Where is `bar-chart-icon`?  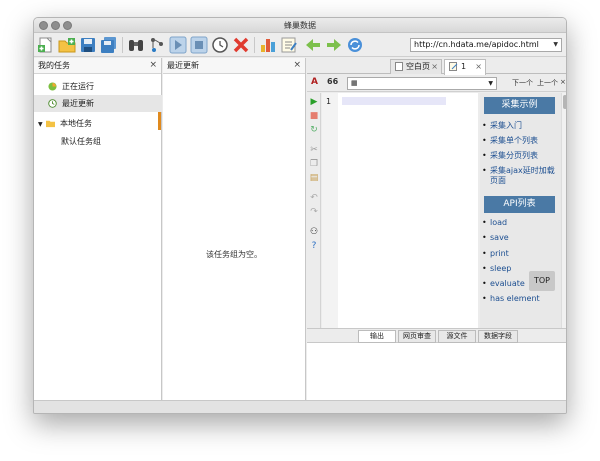 bar-chart-icon is located at coordinates (268, 45).